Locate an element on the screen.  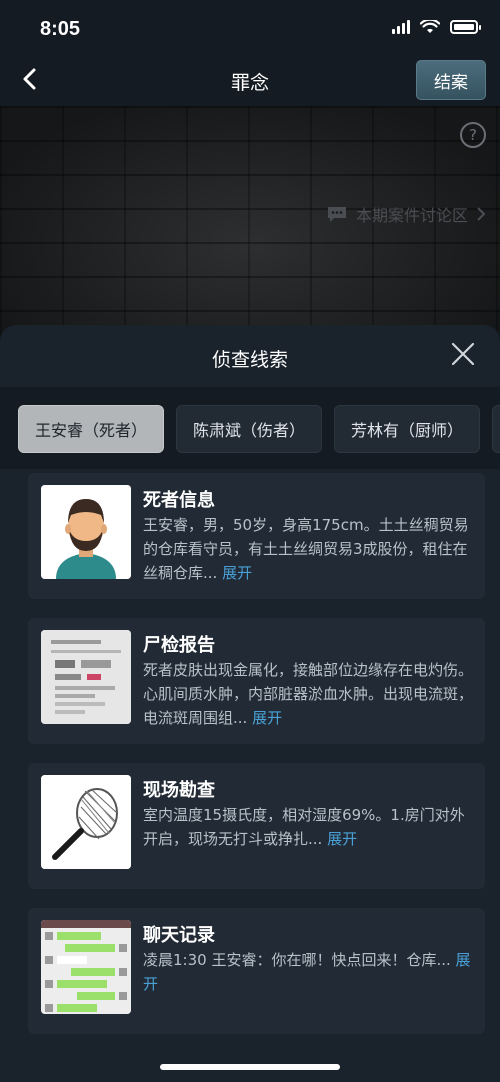
clue-card-chat-log: 聊天记录 凌晨1:30 王安睿：你在哪！快点回来！仓库... 展开 is located at coordinates (256, 971).